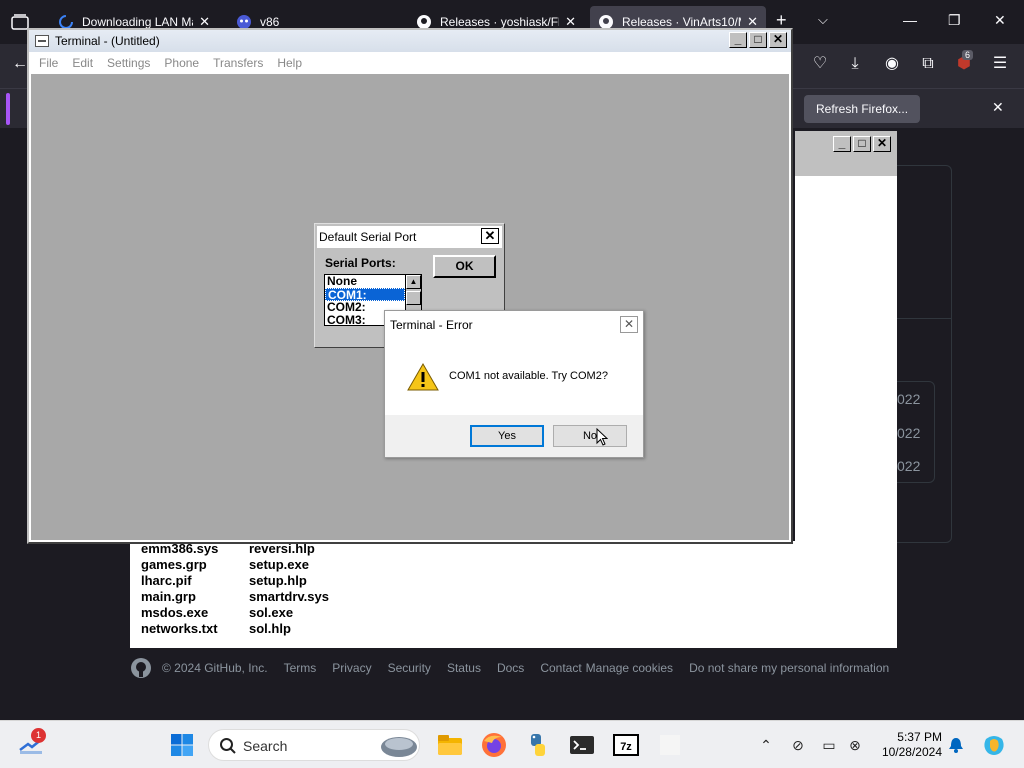 This screenshot has width=1024, height=768. I want to click on menu-help: Help, so click(289, 63).